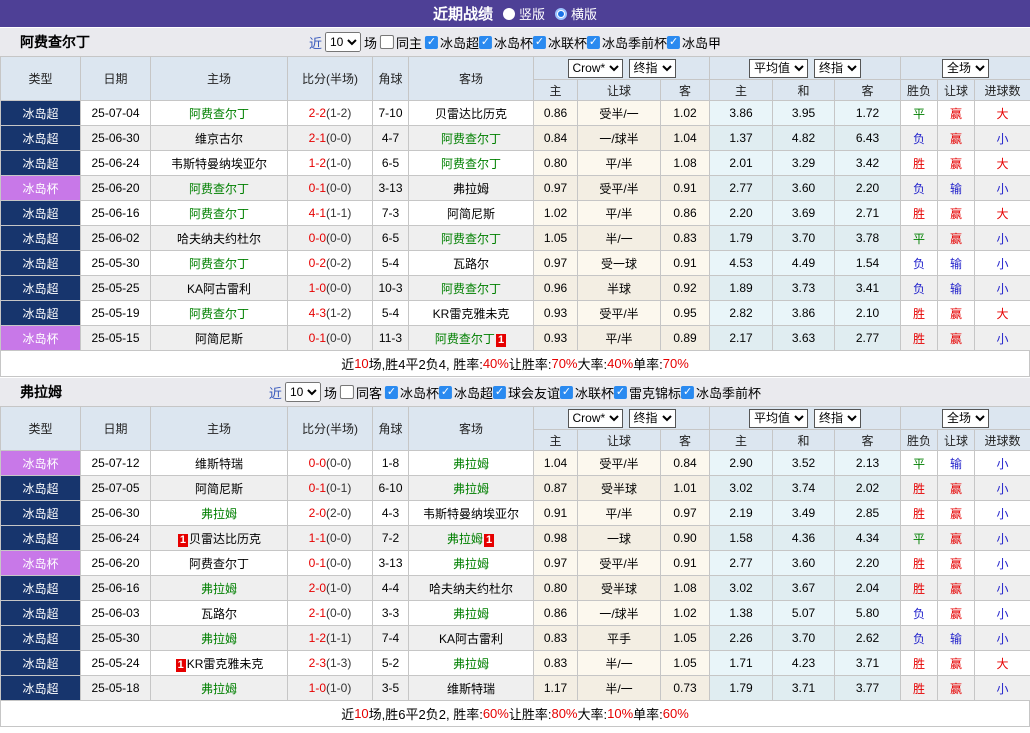  Describe the element at coordinates (219, 464) in the screenshot. I see `home-team-link: 维斯特瑞` at that location.